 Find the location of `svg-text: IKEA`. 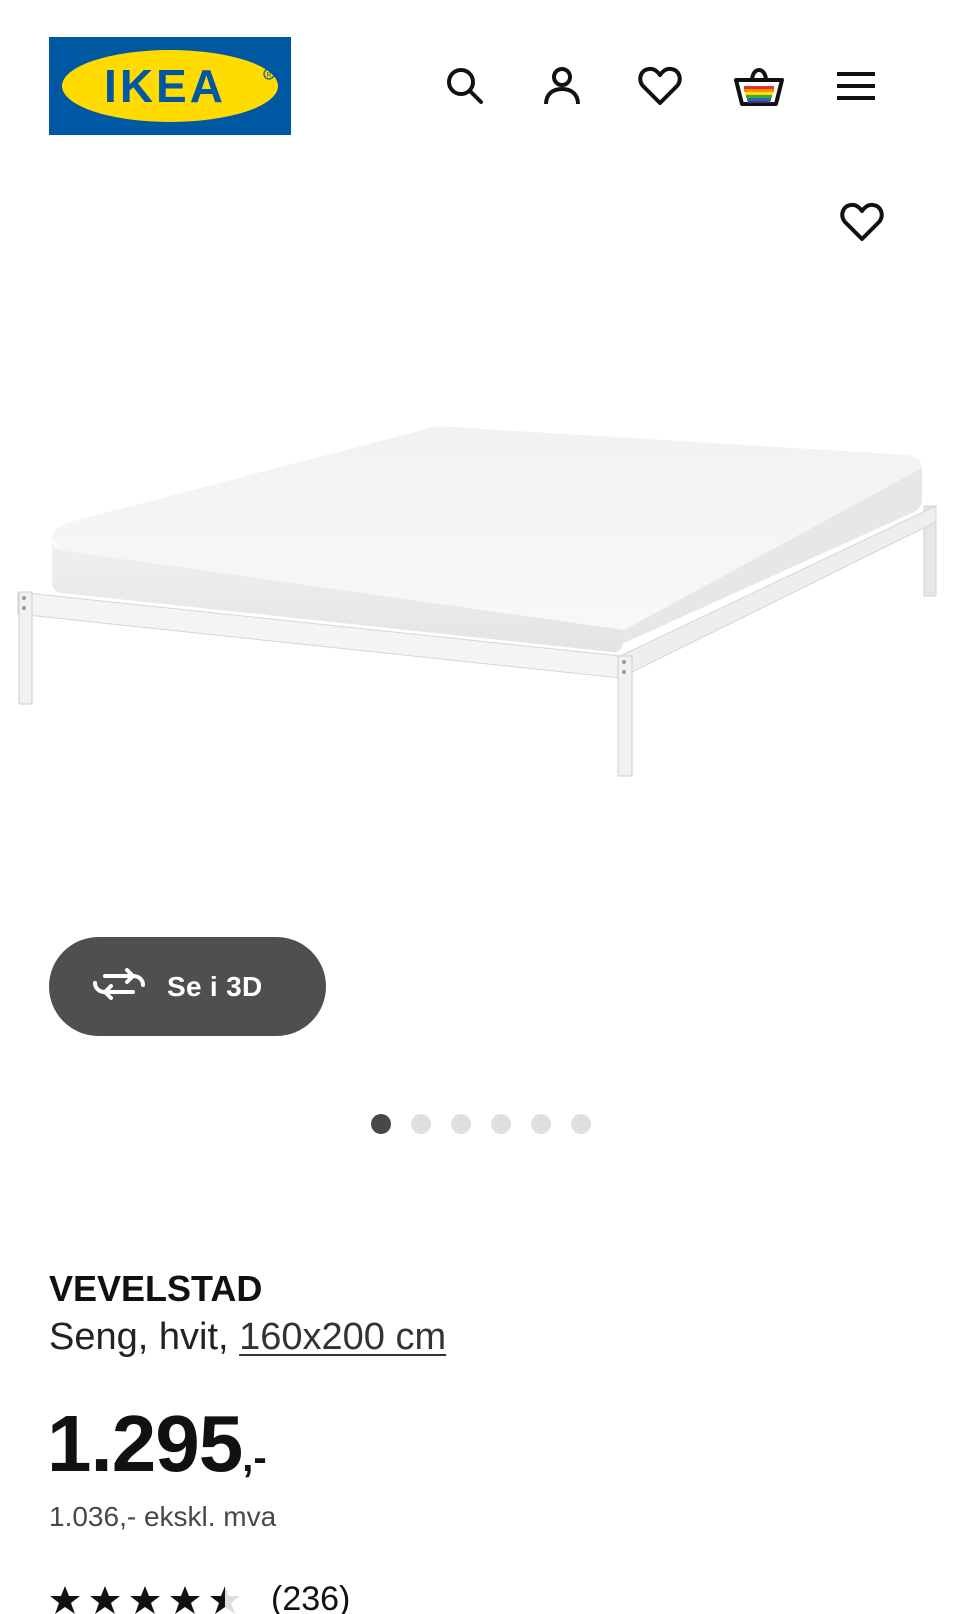

svg-text: IKEA is located at coordinates (165, 86).